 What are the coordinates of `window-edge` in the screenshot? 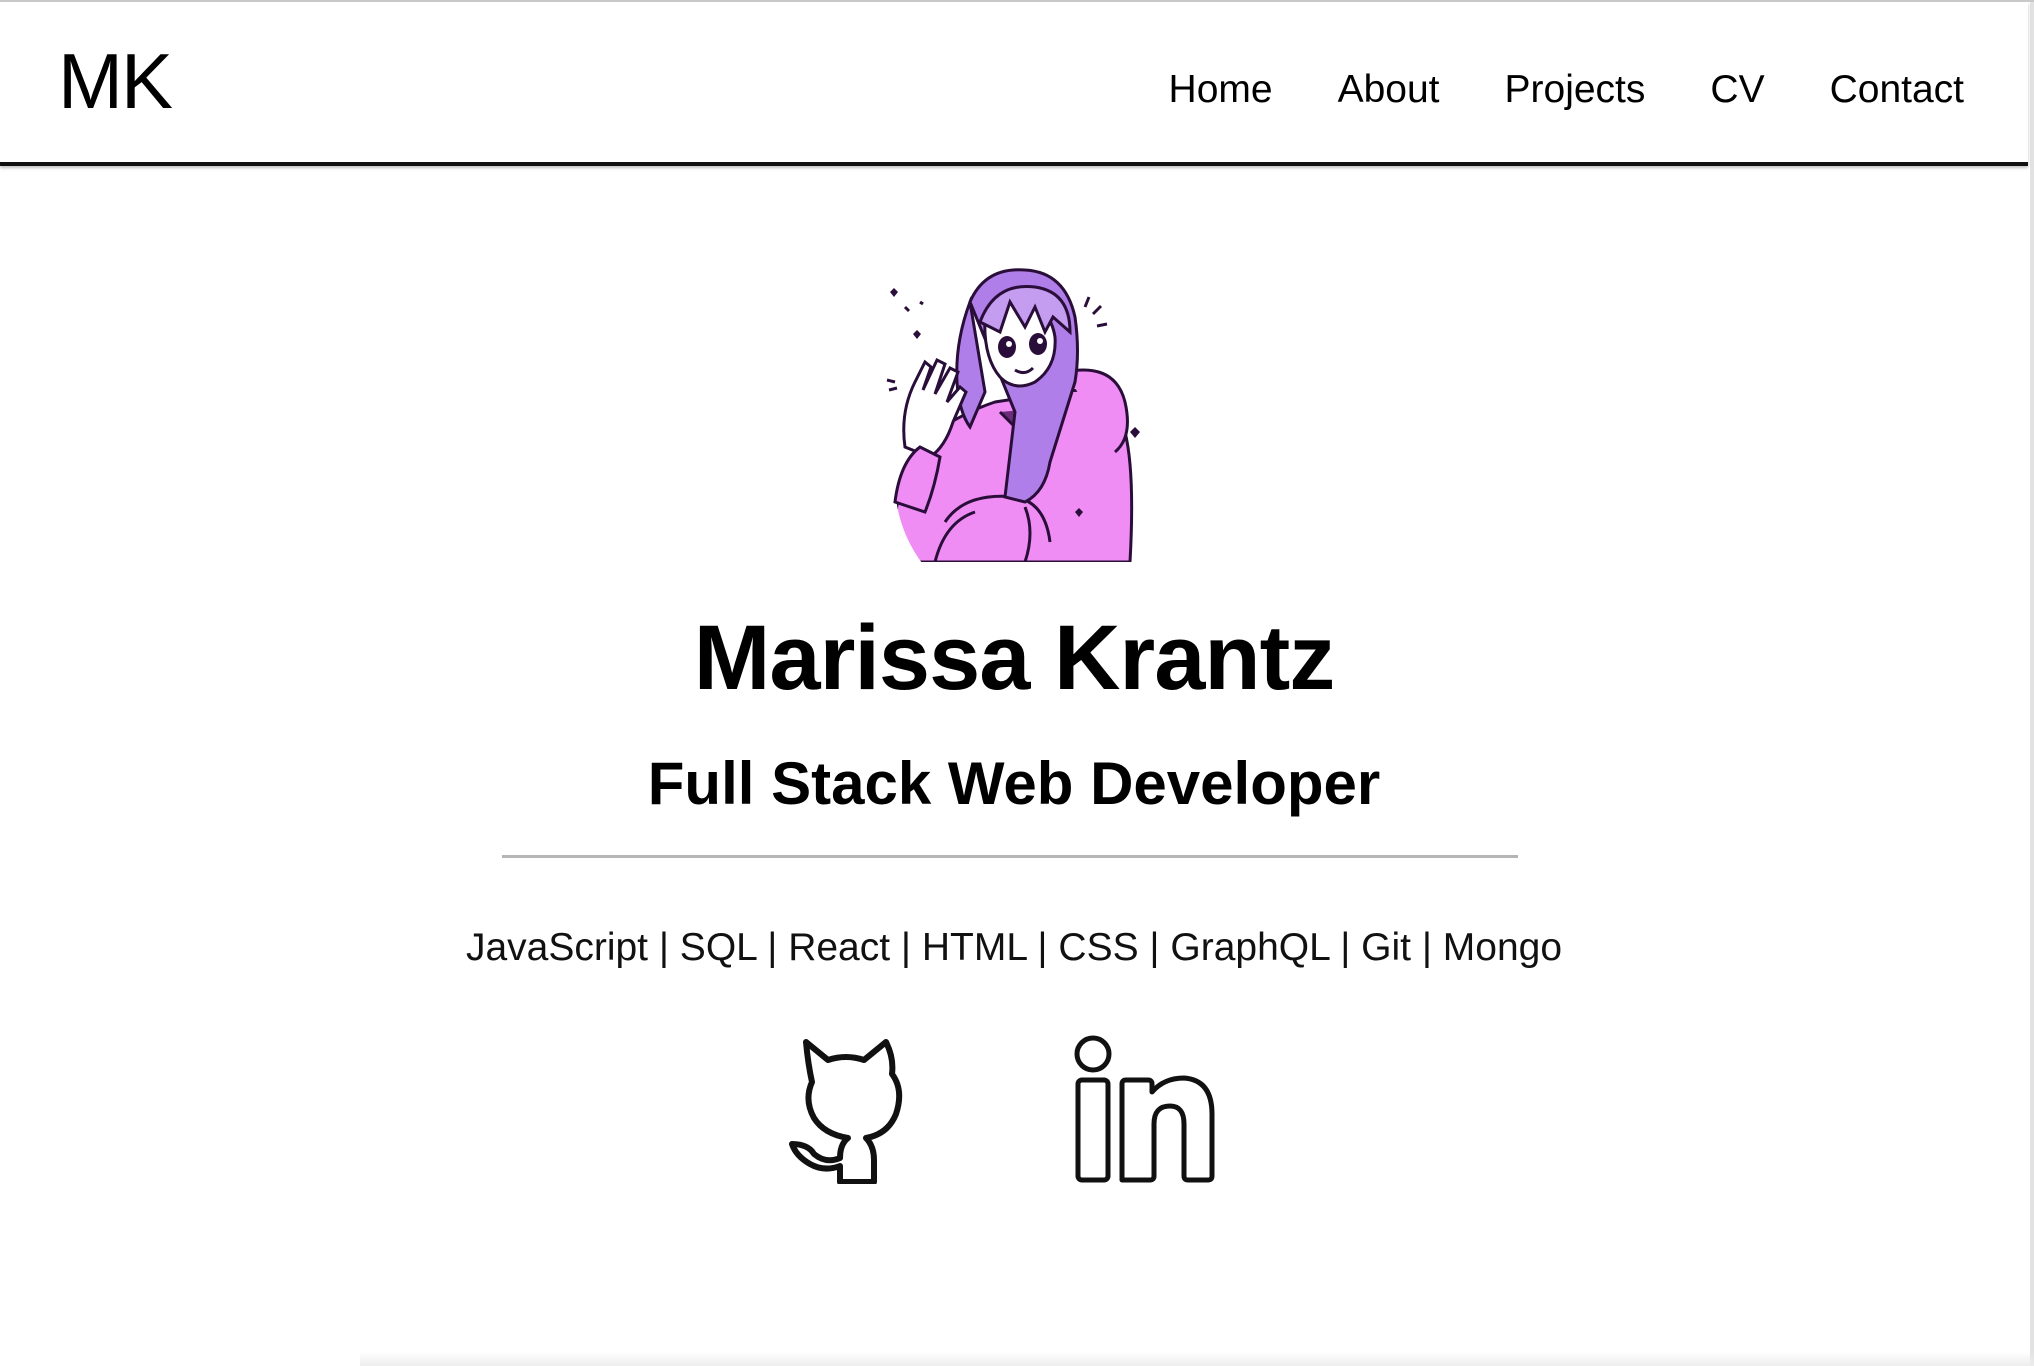 It's located at (2032, 684).